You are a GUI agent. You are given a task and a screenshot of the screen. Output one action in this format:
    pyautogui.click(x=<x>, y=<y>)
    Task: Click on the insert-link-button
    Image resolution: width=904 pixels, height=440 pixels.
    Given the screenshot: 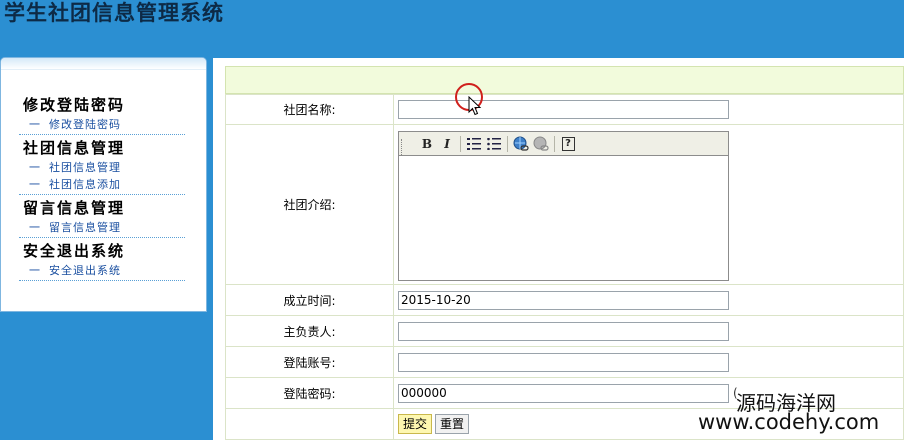 What is the action you would take?
    pyautogui.click(x=521, y=144)
    